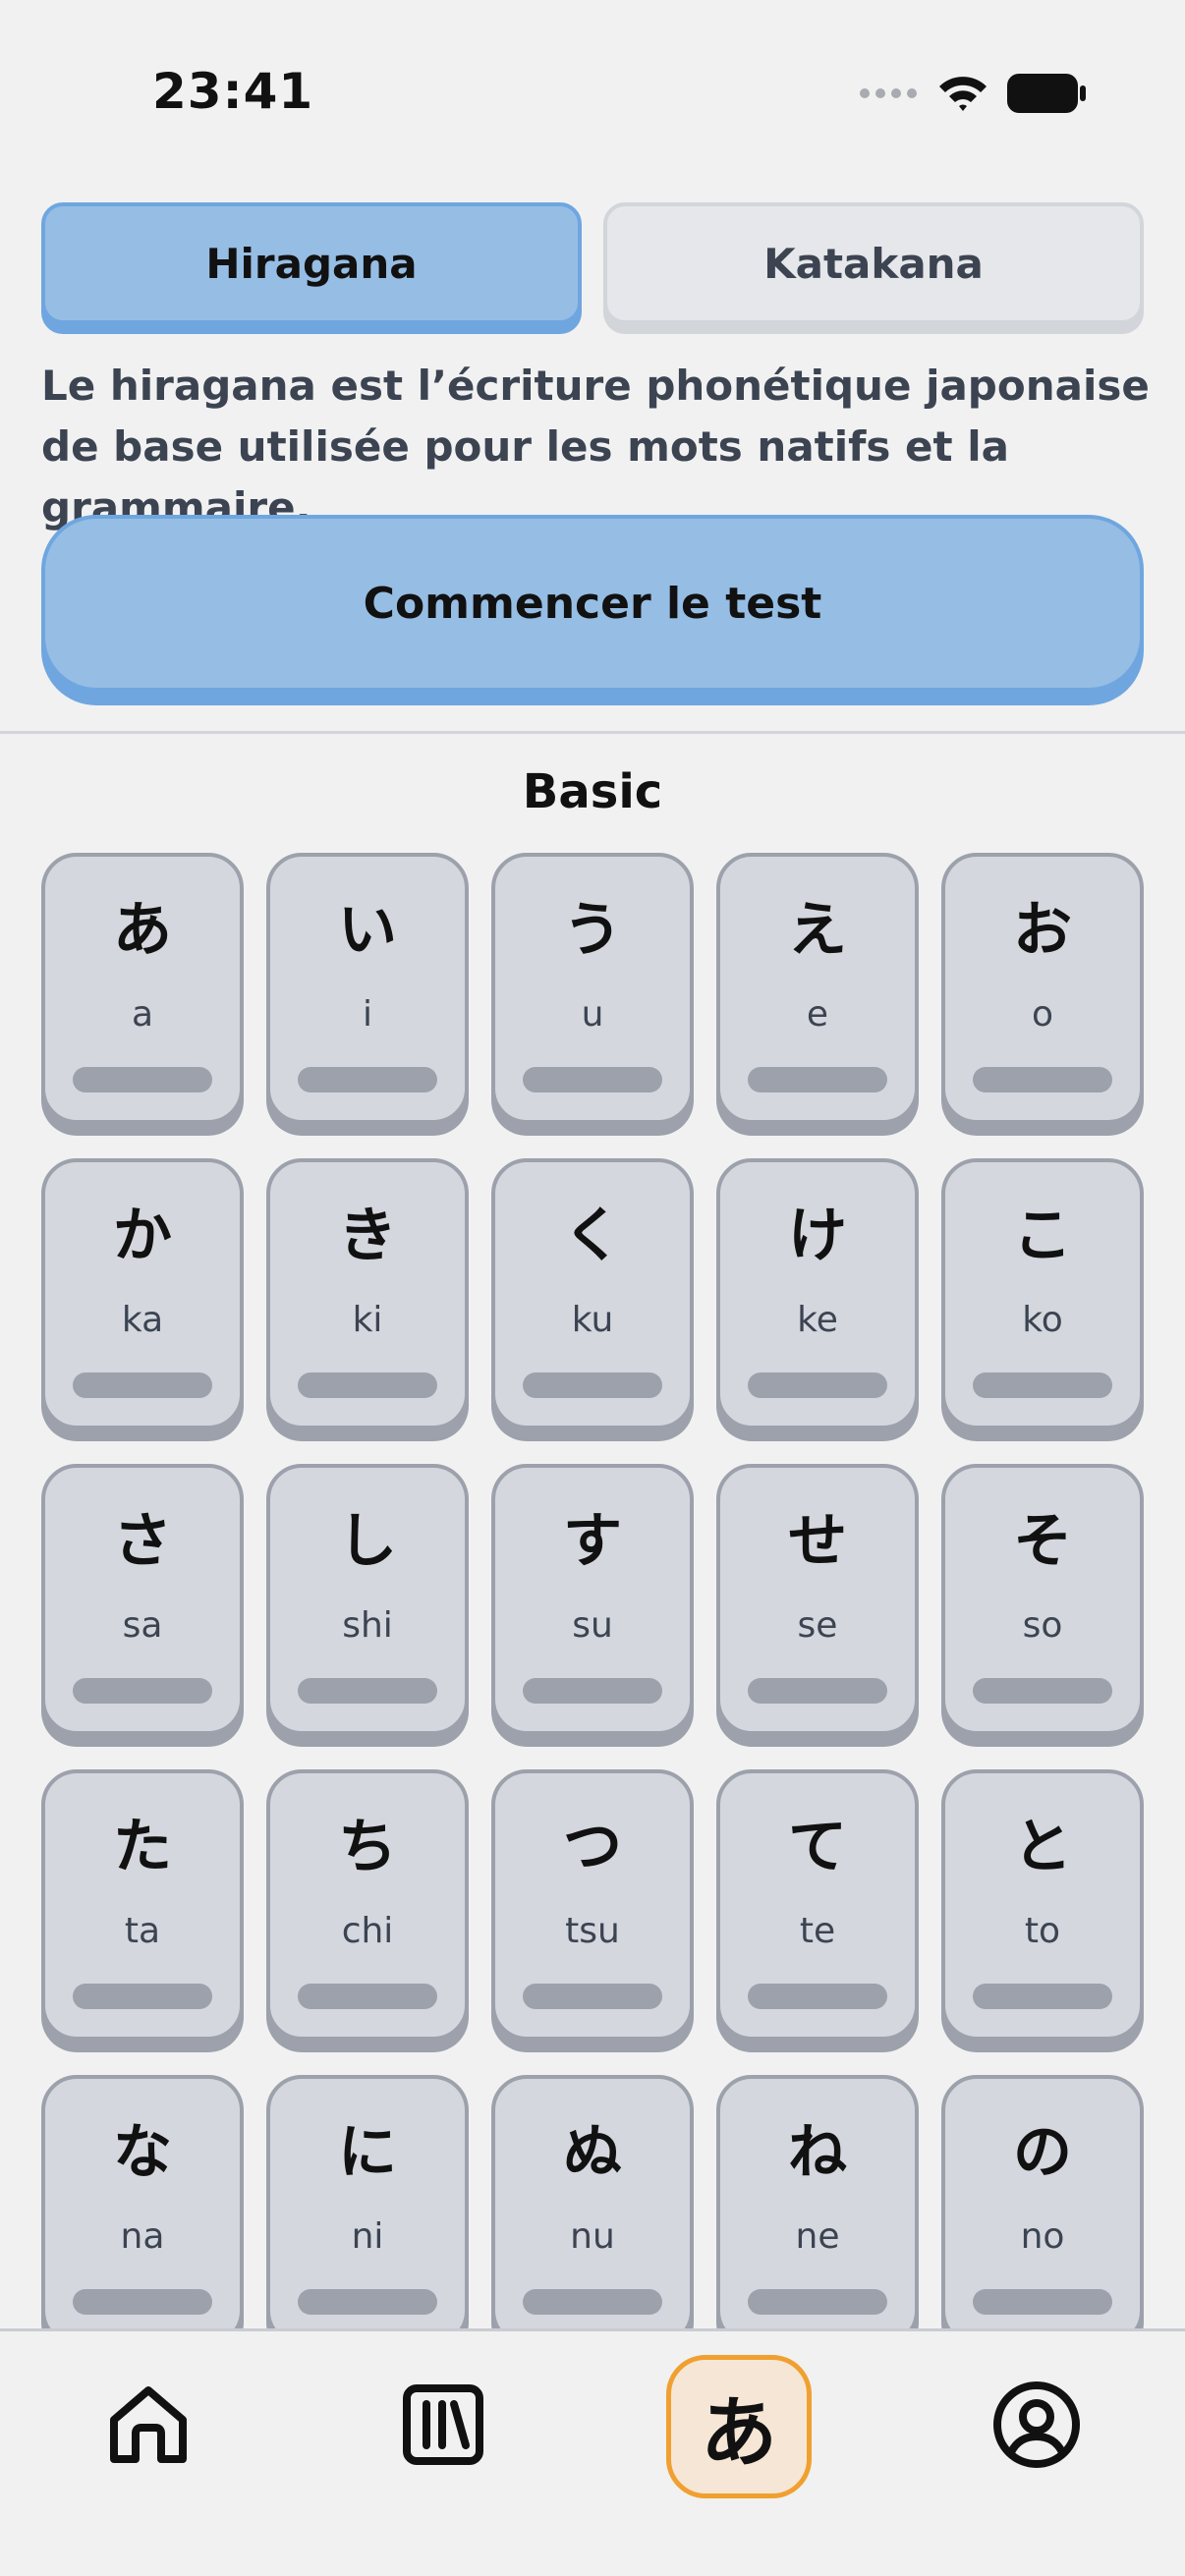  What do you see at coordinates (1042, 1236) in the screenshot?
I see `kana-character: こ` at bounding box center [1042, 1236].